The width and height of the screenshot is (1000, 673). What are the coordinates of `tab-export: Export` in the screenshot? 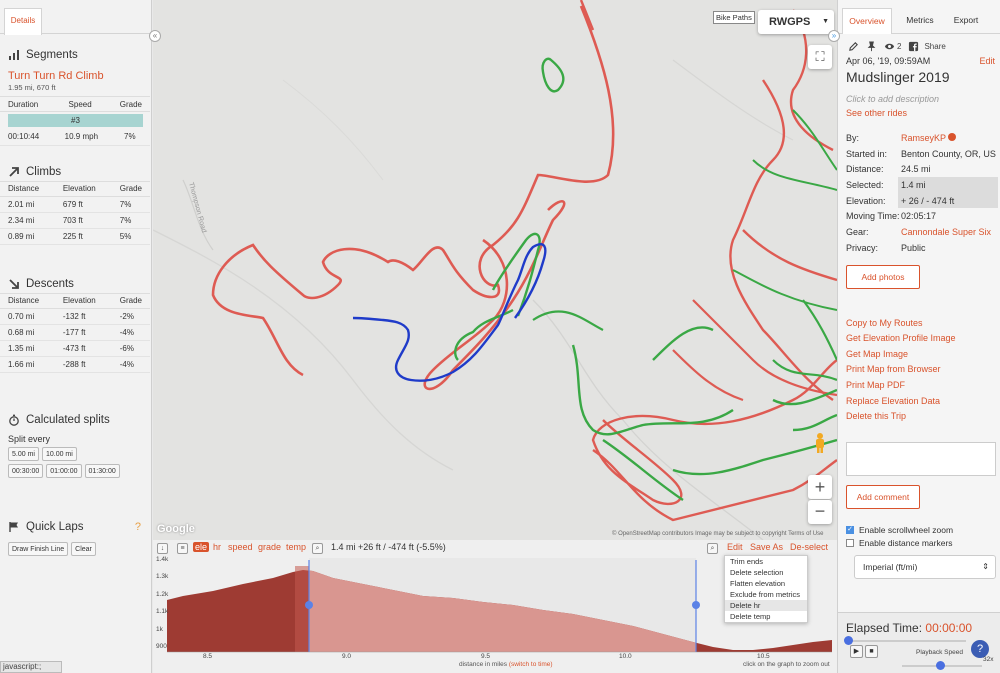 It's located at (966, 21).